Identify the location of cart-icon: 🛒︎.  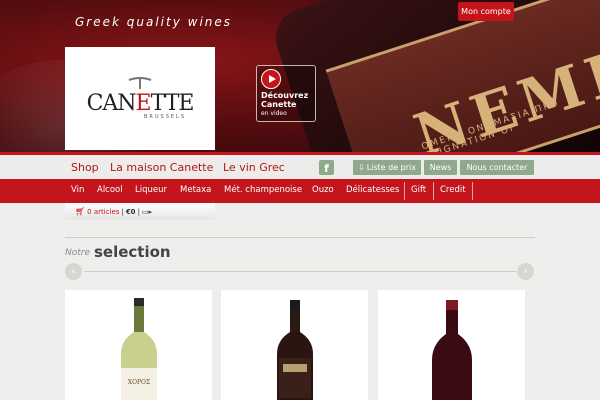
(80, 211).